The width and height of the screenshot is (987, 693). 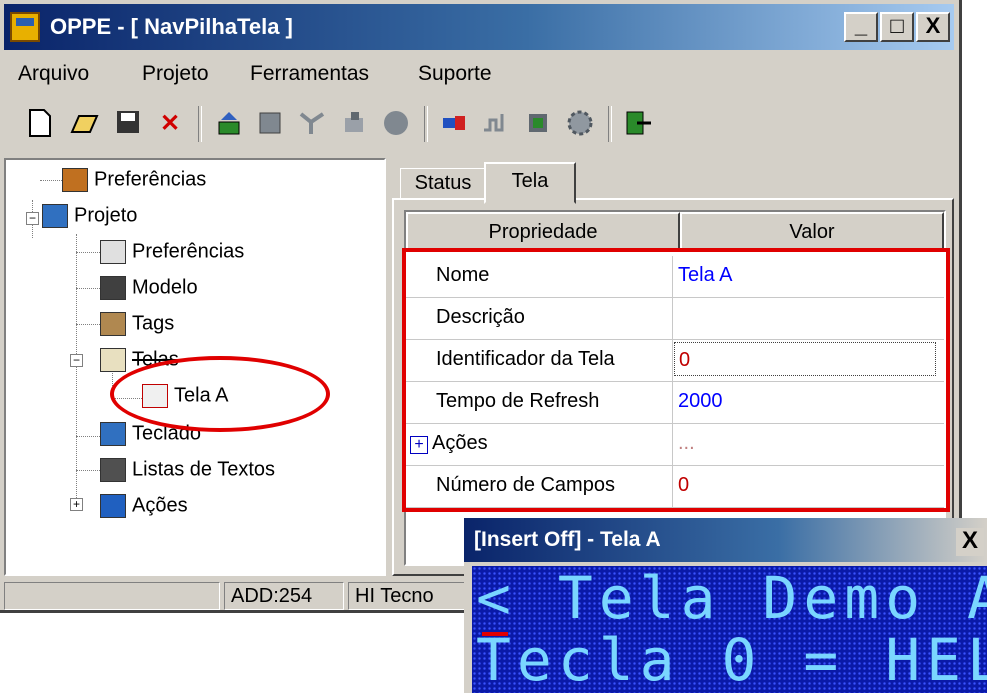 I want to click on keyboard-icon, so click(x=113, y=434).